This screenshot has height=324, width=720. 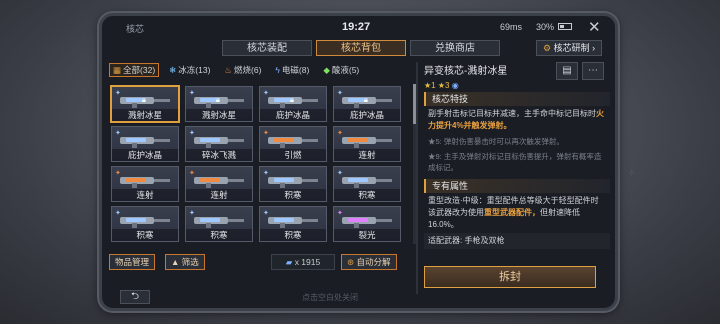 What do you see at coordinates (517, 186) in the screenshot?
I see `exclusive-attribute-header: 专有属性` at bounding box center [517, 186].